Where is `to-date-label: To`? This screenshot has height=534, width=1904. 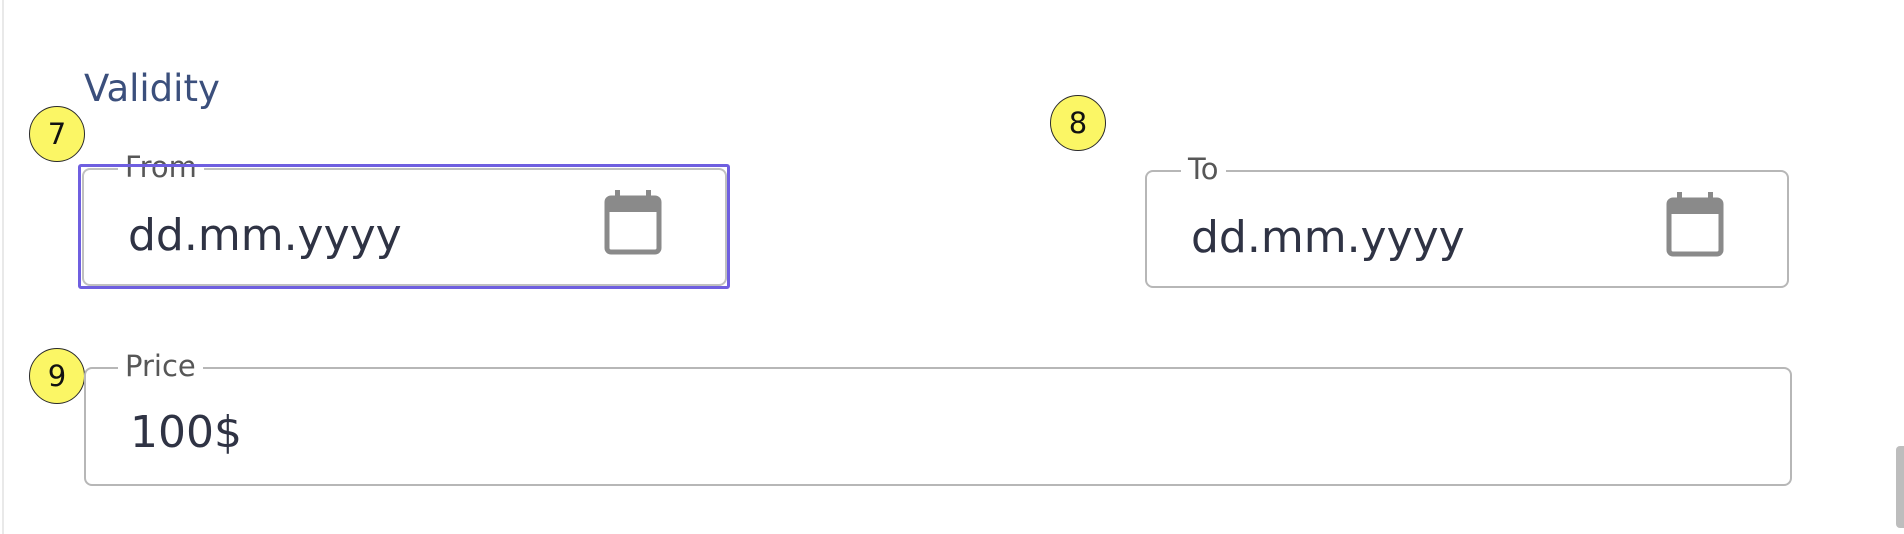
to-date-label: To is located at coordinates (1203, 169).